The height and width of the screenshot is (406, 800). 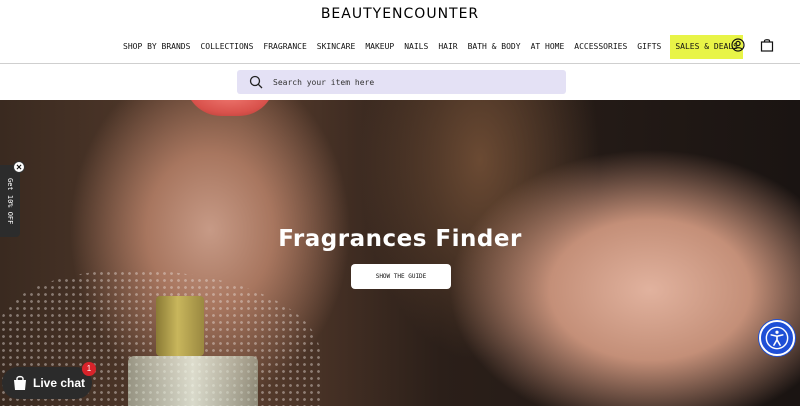 What do you see at coordinates (548, 47) in the screenshot?
I see `nav-at-home: AT HOME` at bounding box center [548, 47].